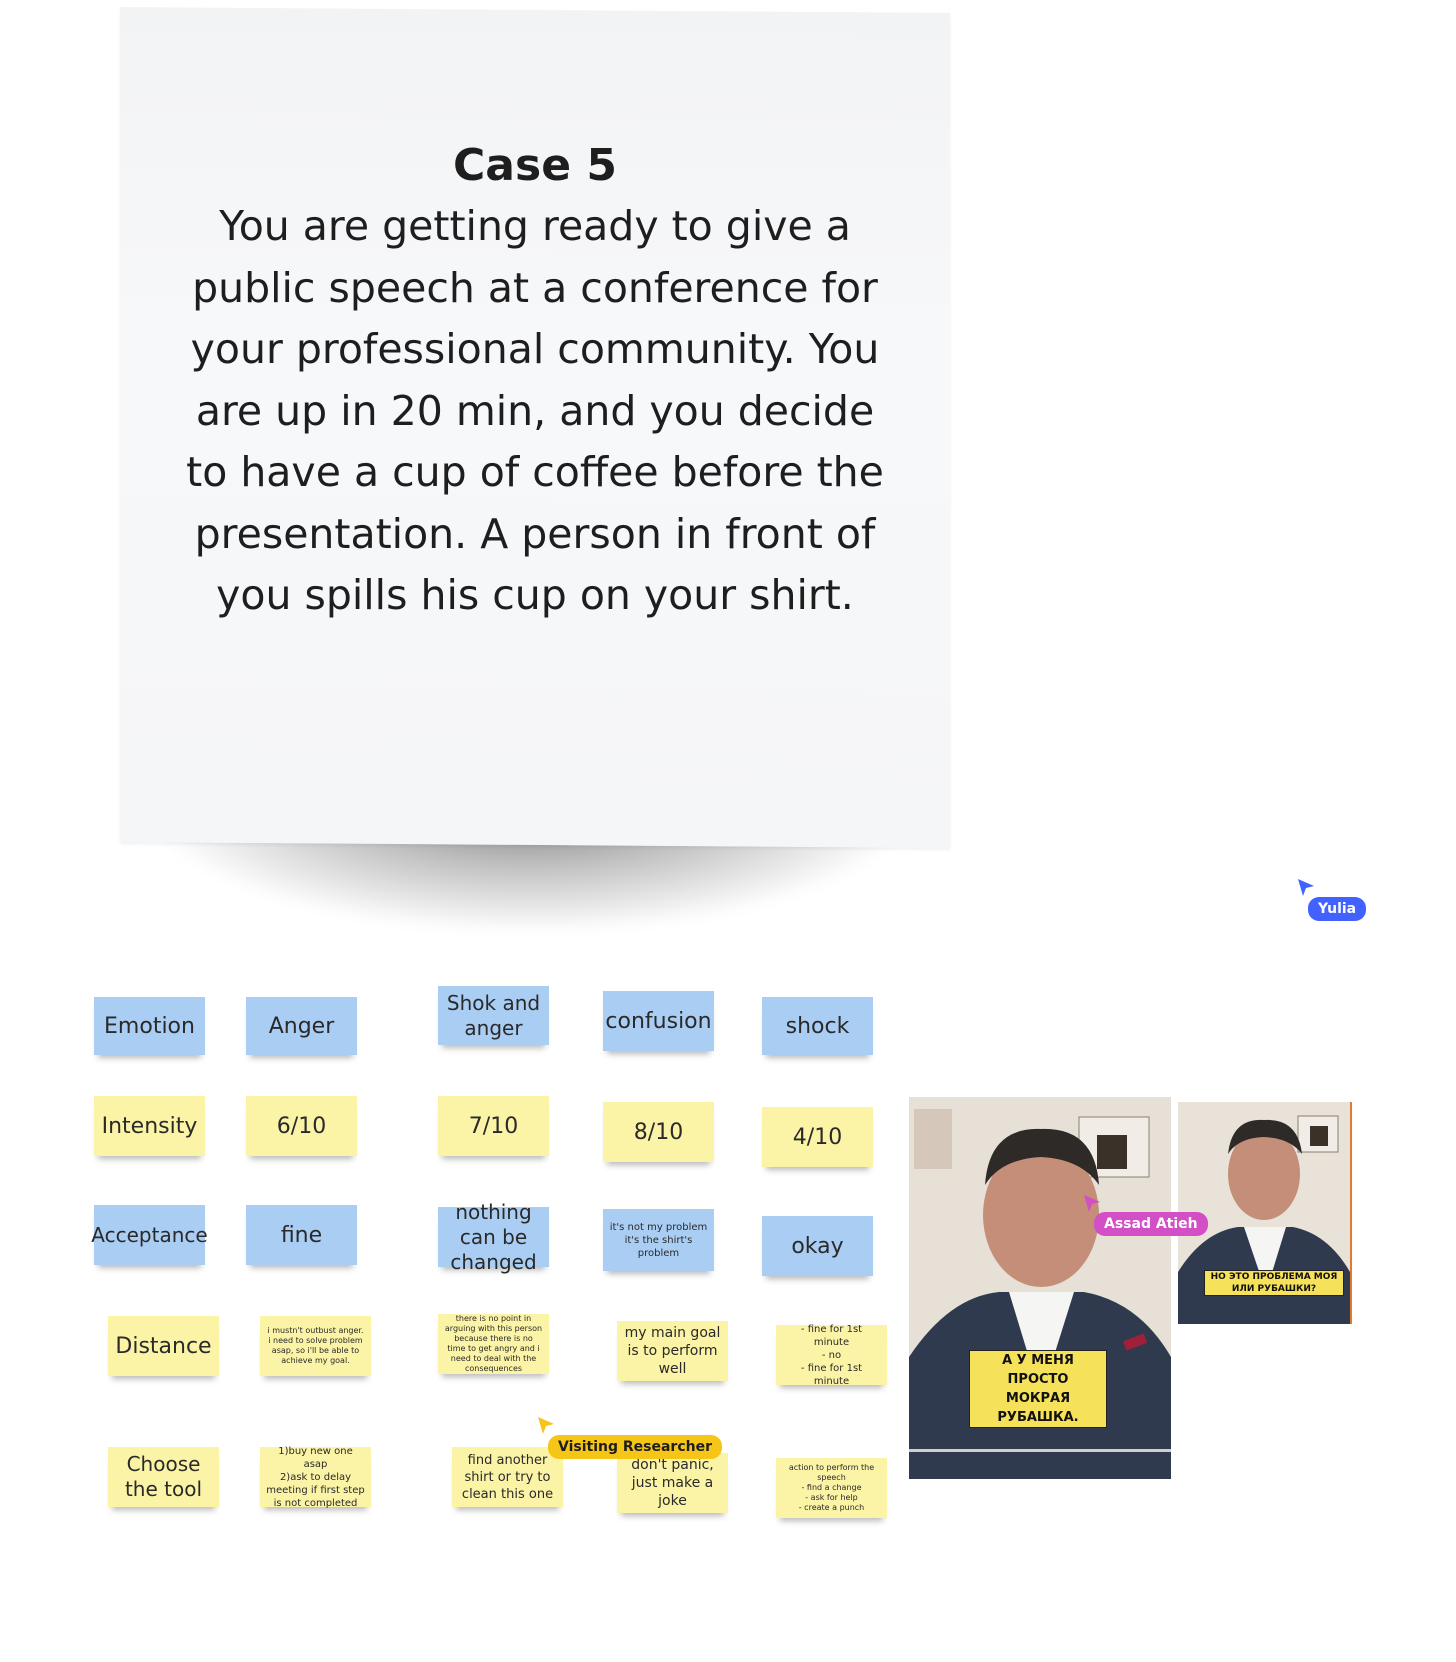 Image resolution: width=1456 pixels, height=1662 pixels. What do you see at coordinates (149, 1026) in the screenshot?
I see `sticky-emotion-label: Emotion` at bounding box center [149, 1026].